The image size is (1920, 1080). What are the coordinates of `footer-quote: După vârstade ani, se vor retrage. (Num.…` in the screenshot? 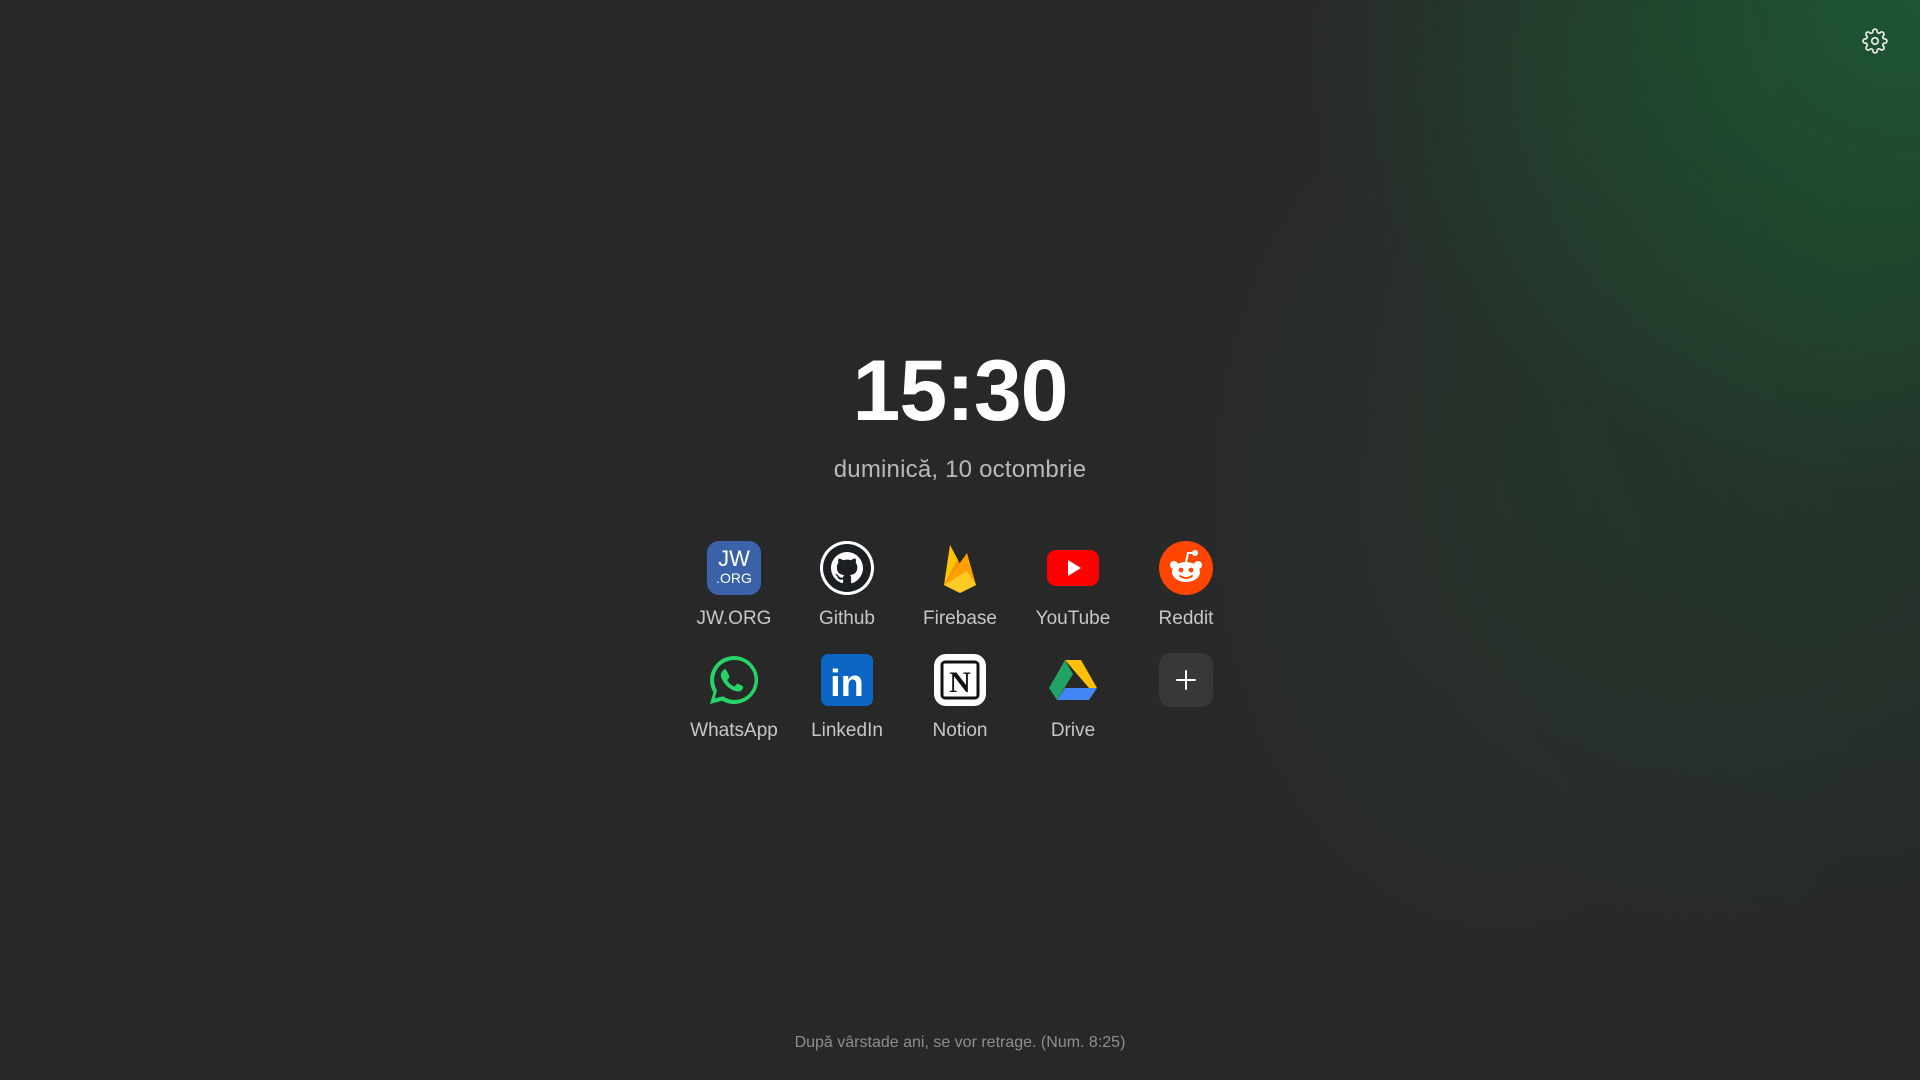 It's located at (960, 1042).